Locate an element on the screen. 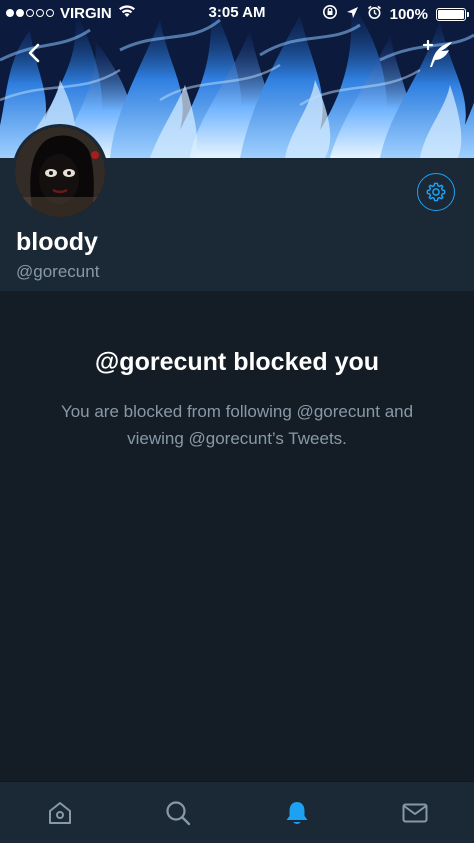 The width and height of the screenshot is (474, 843). location-arrow-icon is located at coordinates (352, 14).